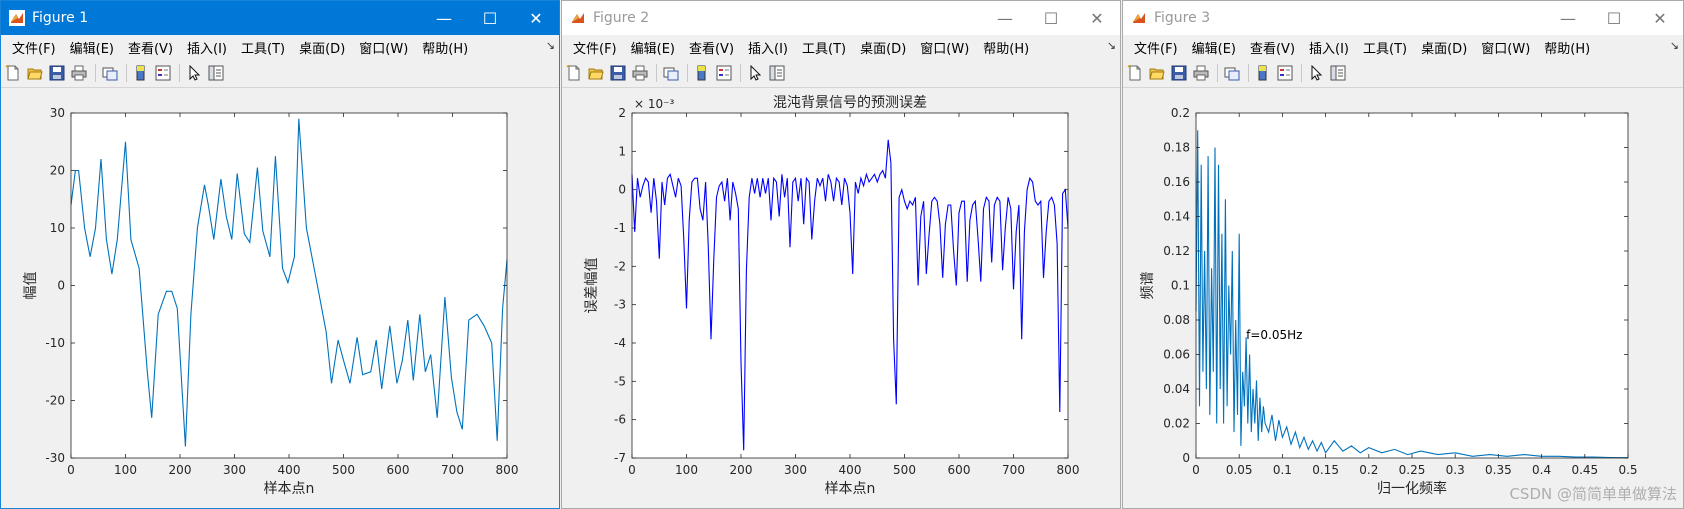  Describe the element at coordinates (850, 103) in the screenshot. I see `chart-title: 混沌背景信号的预测误差` at that location.